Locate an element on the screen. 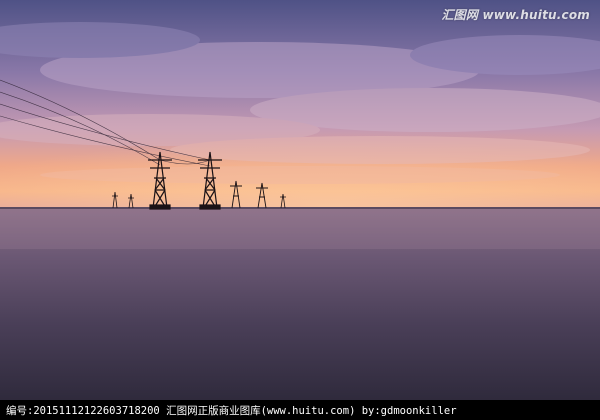 This screenshot has height=420, width=600. horizon-line is located at coordinates (300, 208).